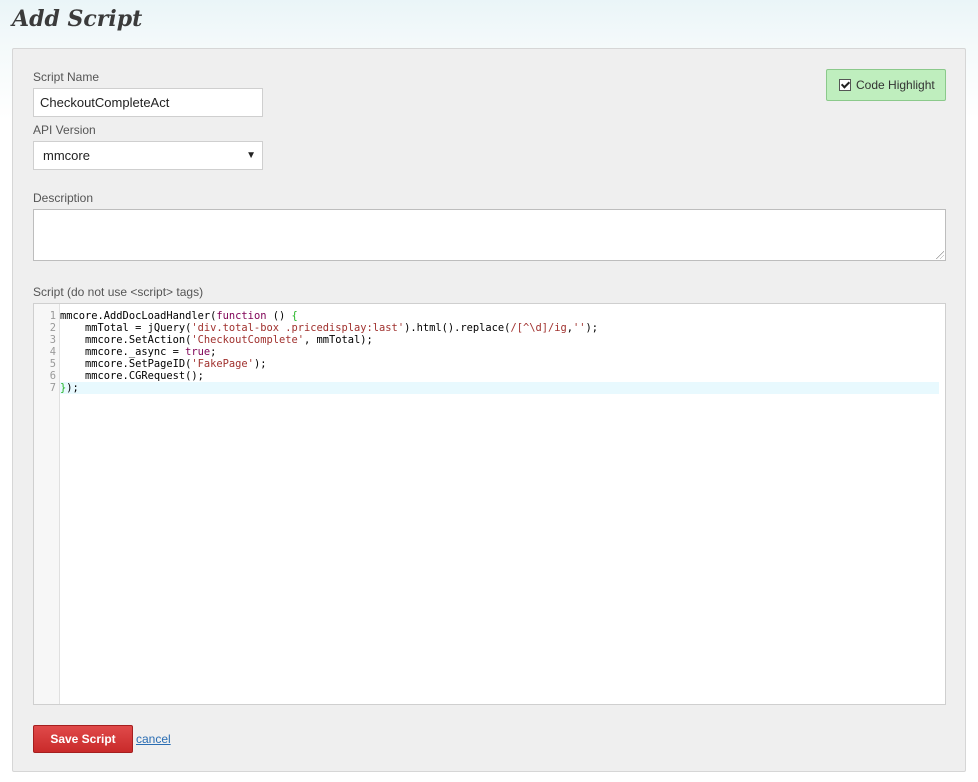 This screenshot has height=782, width=978. Describe the element at coordinates (64, 130) in the screenshot. I see `api-version-label: API Version` at that location.